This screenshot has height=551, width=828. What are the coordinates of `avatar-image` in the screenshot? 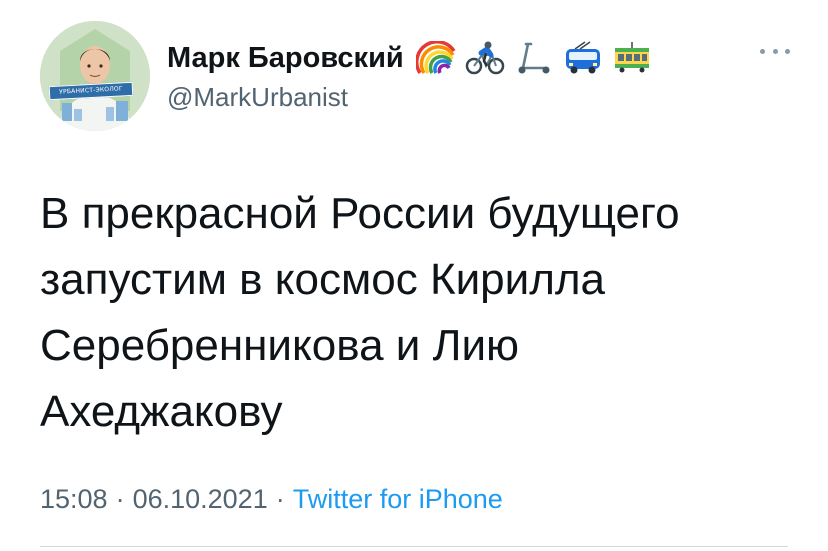 It's located at (95, 76).